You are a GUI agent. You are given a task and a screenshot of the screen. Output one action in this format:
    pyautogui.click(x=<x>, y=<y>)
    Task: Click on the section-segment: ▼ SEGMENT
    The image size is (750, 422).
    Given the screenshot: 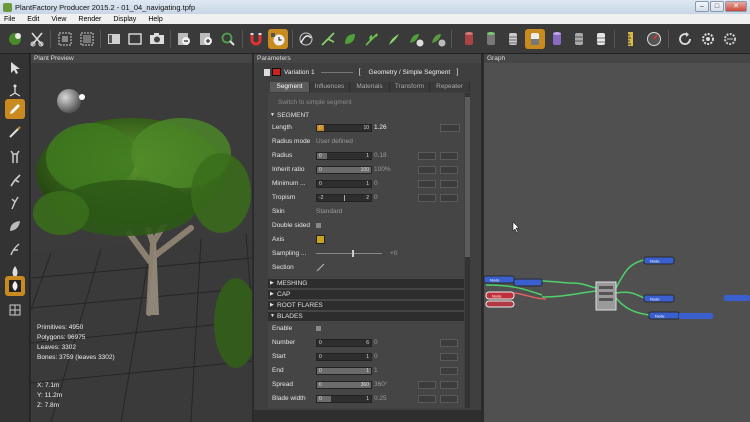 What is the action you would take?
    pyautogui.click(x=366, y=115)
    